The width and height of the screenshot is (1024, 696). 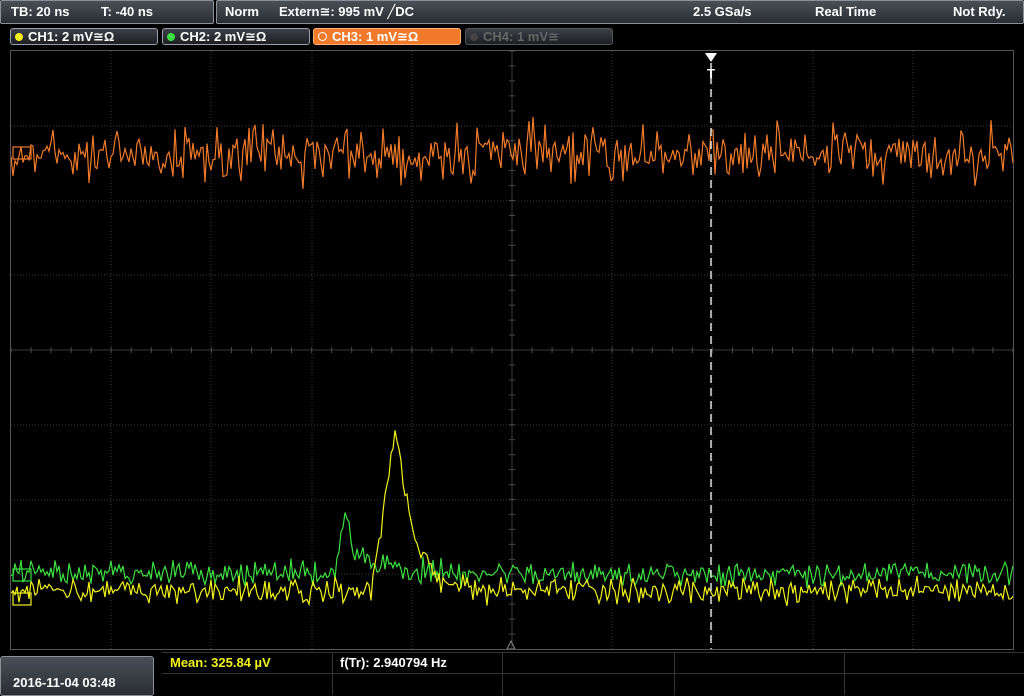 I want to click on measurement-mean: Mean: 325.84 µV, so click(x=220, y=662).